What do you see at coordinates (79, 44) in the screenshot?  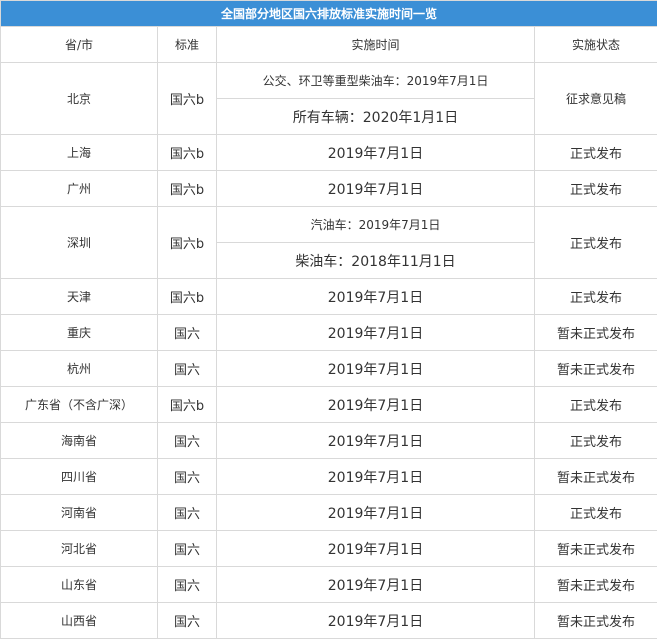 I see `header-province: 省/市` at bounding box center [79, 44].